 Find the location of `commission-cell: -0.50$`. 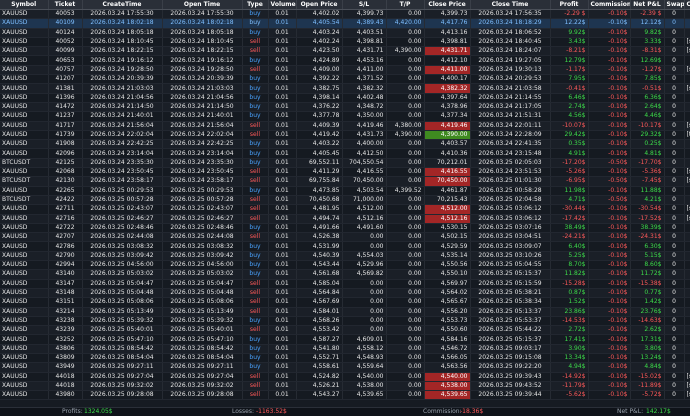

commission-cell: -0.50$ is located at coordinates (609, 163).